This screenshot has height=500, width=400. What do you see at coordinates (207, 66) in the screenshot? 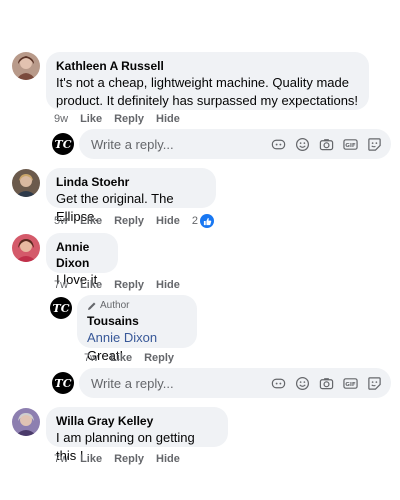
I see `comment-author: Kathleen A Russell` at bounding box center [207, 66].